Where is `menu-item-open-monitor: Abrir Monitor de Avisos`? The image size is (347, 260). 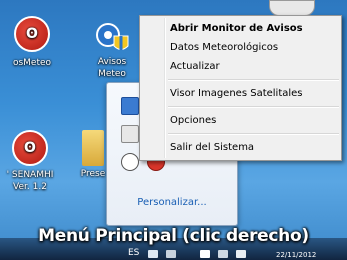
menu-item-open-monitor: Abrir Monitor de Avisos is located at coordinates (240, 28).